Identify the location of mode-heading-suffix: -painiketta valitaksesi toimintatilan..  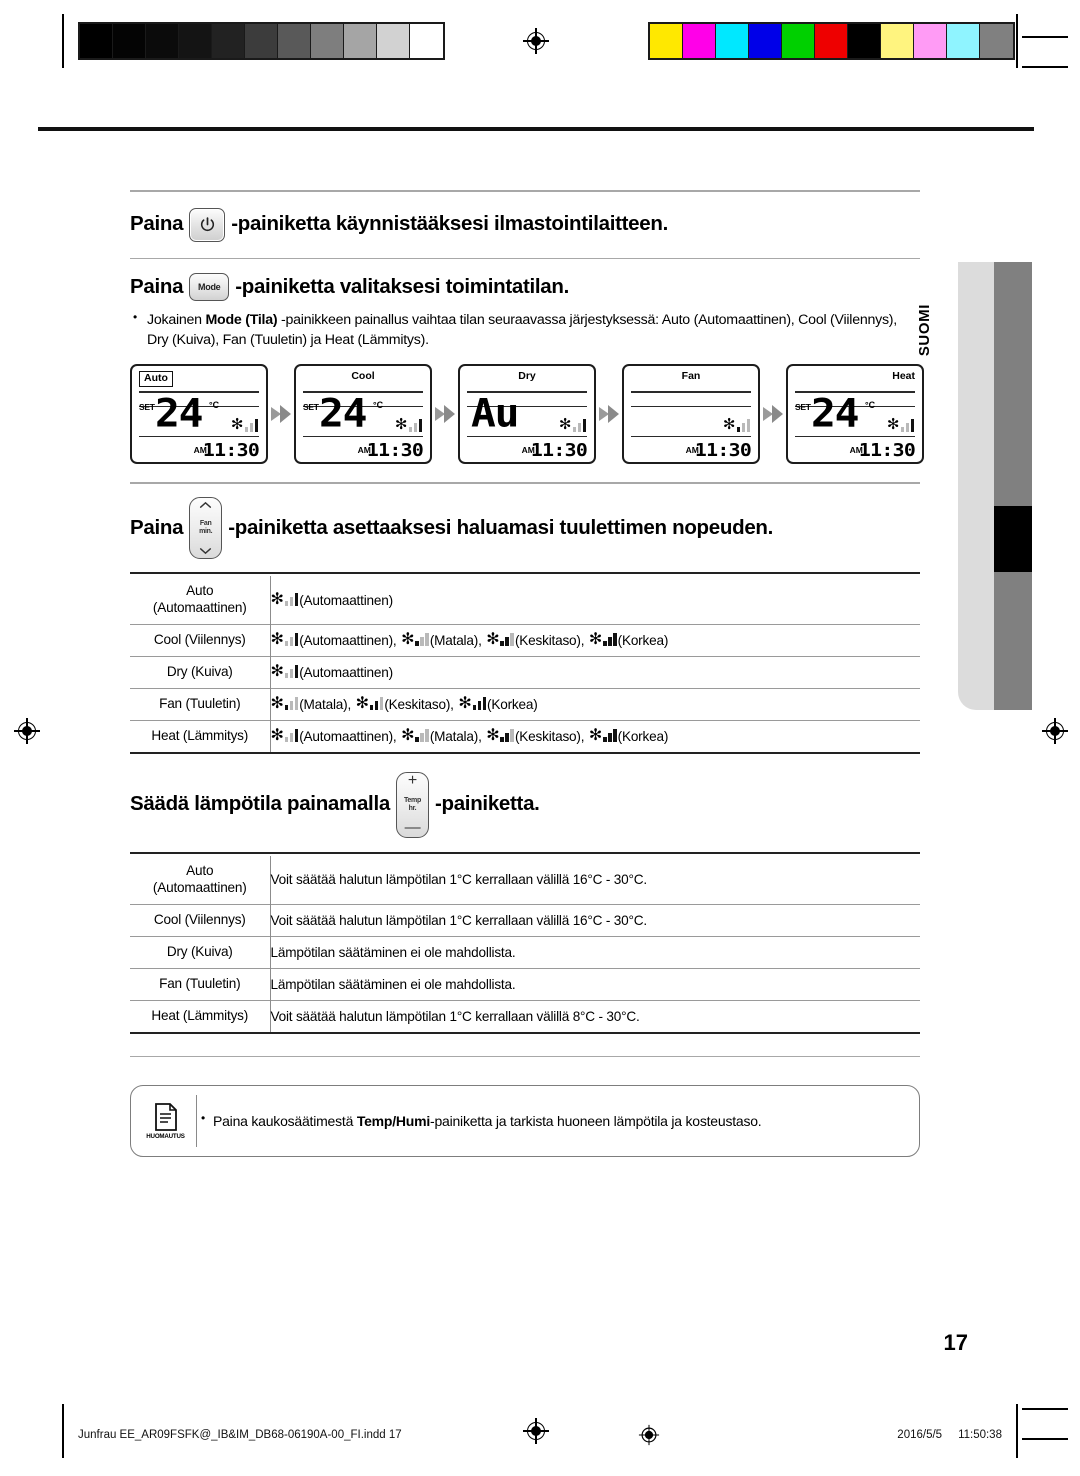
(402, 286).